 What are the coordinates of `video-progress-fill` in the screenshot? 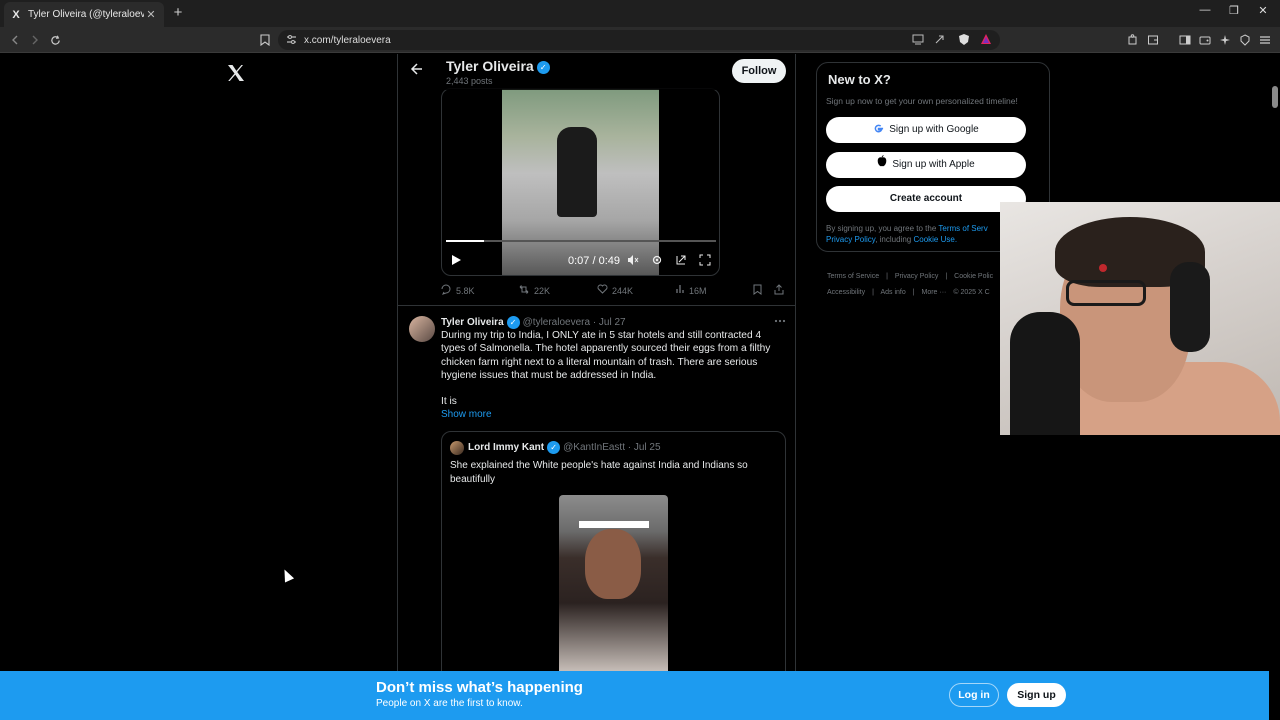 It's located at (465, 241).